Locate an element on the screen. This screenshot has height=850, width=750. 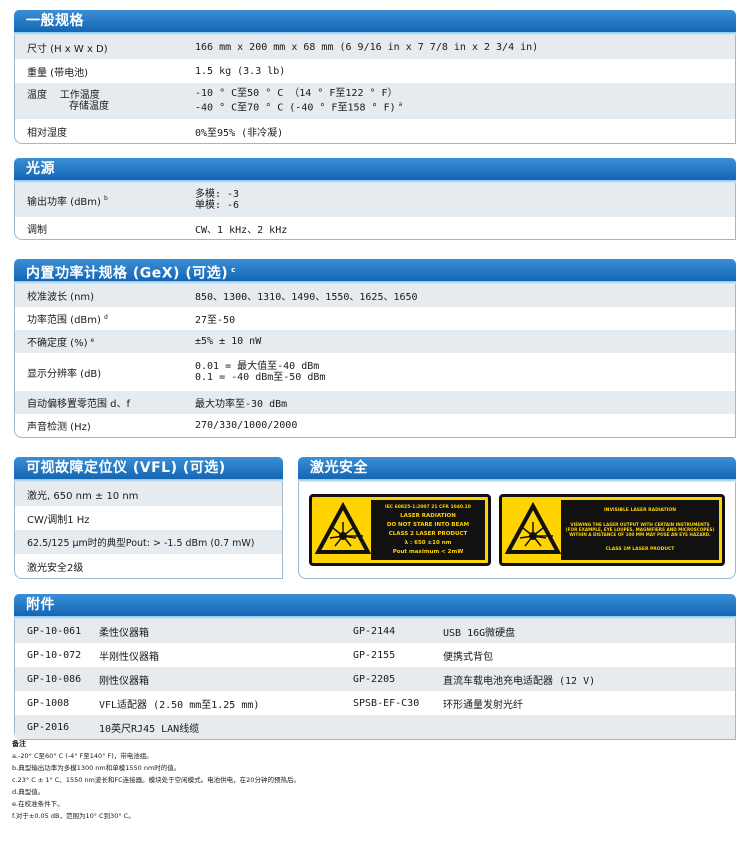
footnote-ref: a is located at coordinates (400, 105).